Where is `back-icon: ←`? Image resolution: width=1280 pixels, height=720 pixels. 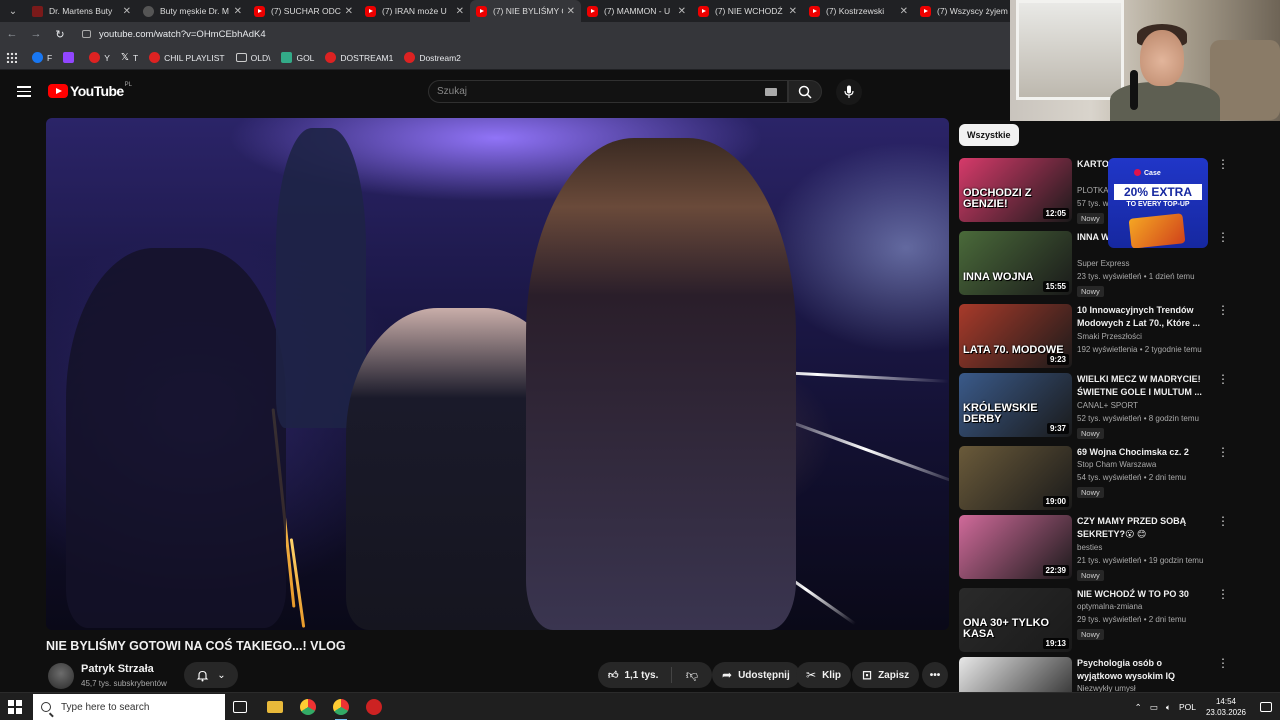
back-icon: ← is located at coordinates (12, 34).